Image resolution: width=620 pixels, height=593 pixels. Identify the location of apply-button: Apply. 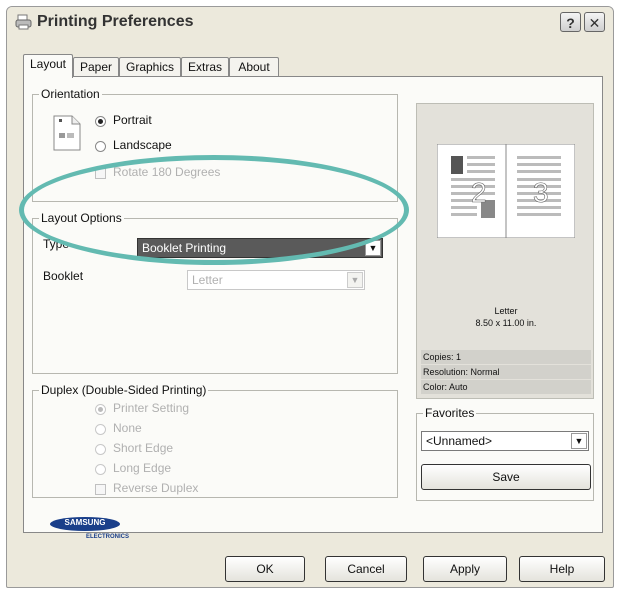
(465, 569).